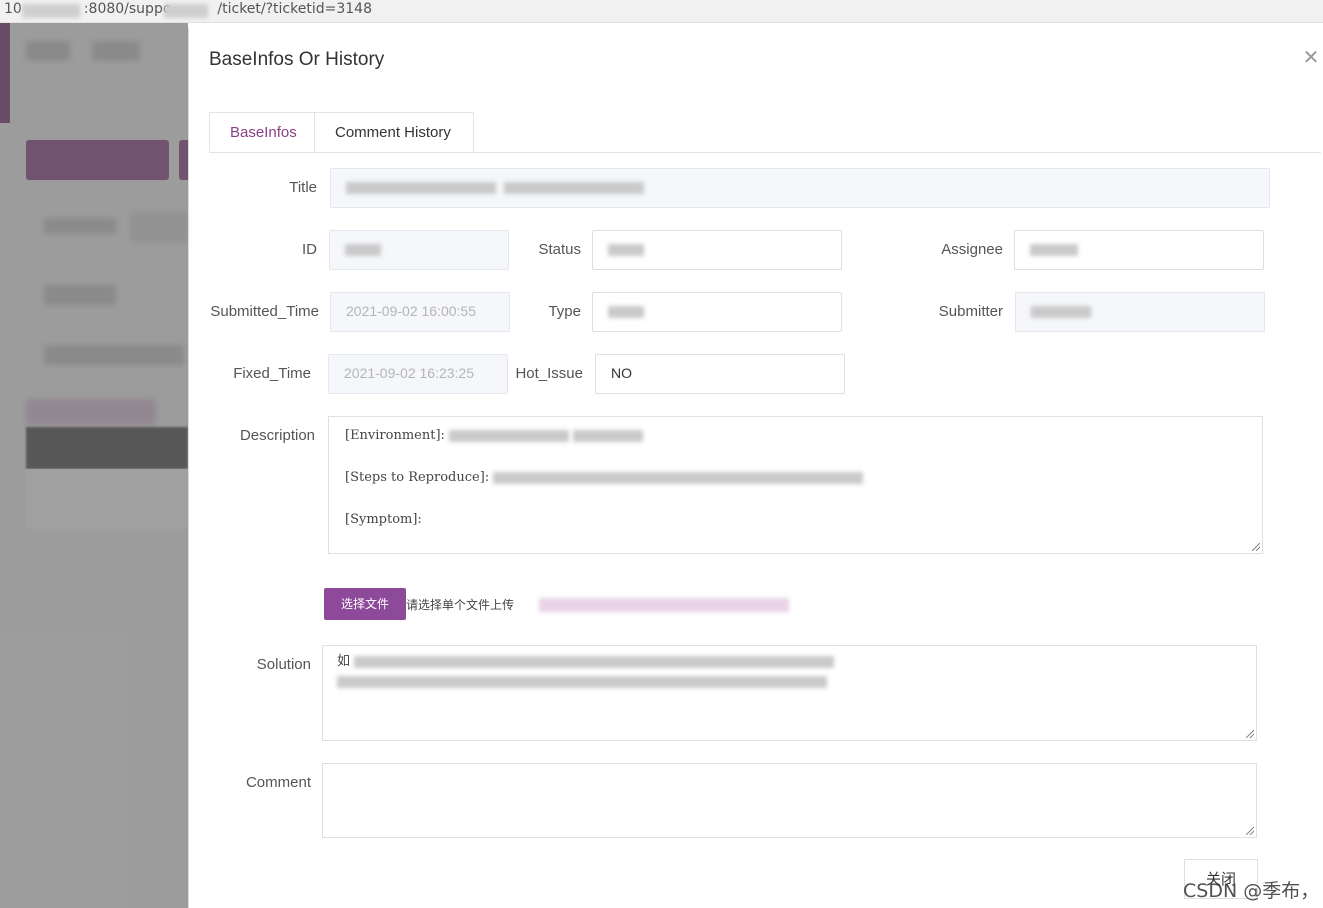 This screenshot has height=908, width=1323. I want to click on dialog-title: BaseInfos Or History, so click(297, 59).